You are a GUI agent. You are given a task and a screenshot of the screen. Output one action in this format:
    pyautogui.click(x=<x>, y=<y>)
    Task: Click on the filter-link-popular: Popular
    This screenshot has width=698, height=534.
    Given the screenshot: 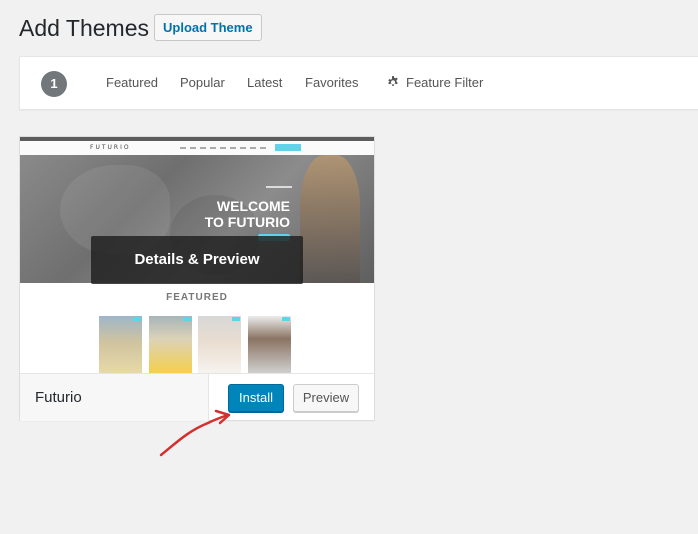 What is the action you would take?
    pyautogui.click(x=202, y=83)
    